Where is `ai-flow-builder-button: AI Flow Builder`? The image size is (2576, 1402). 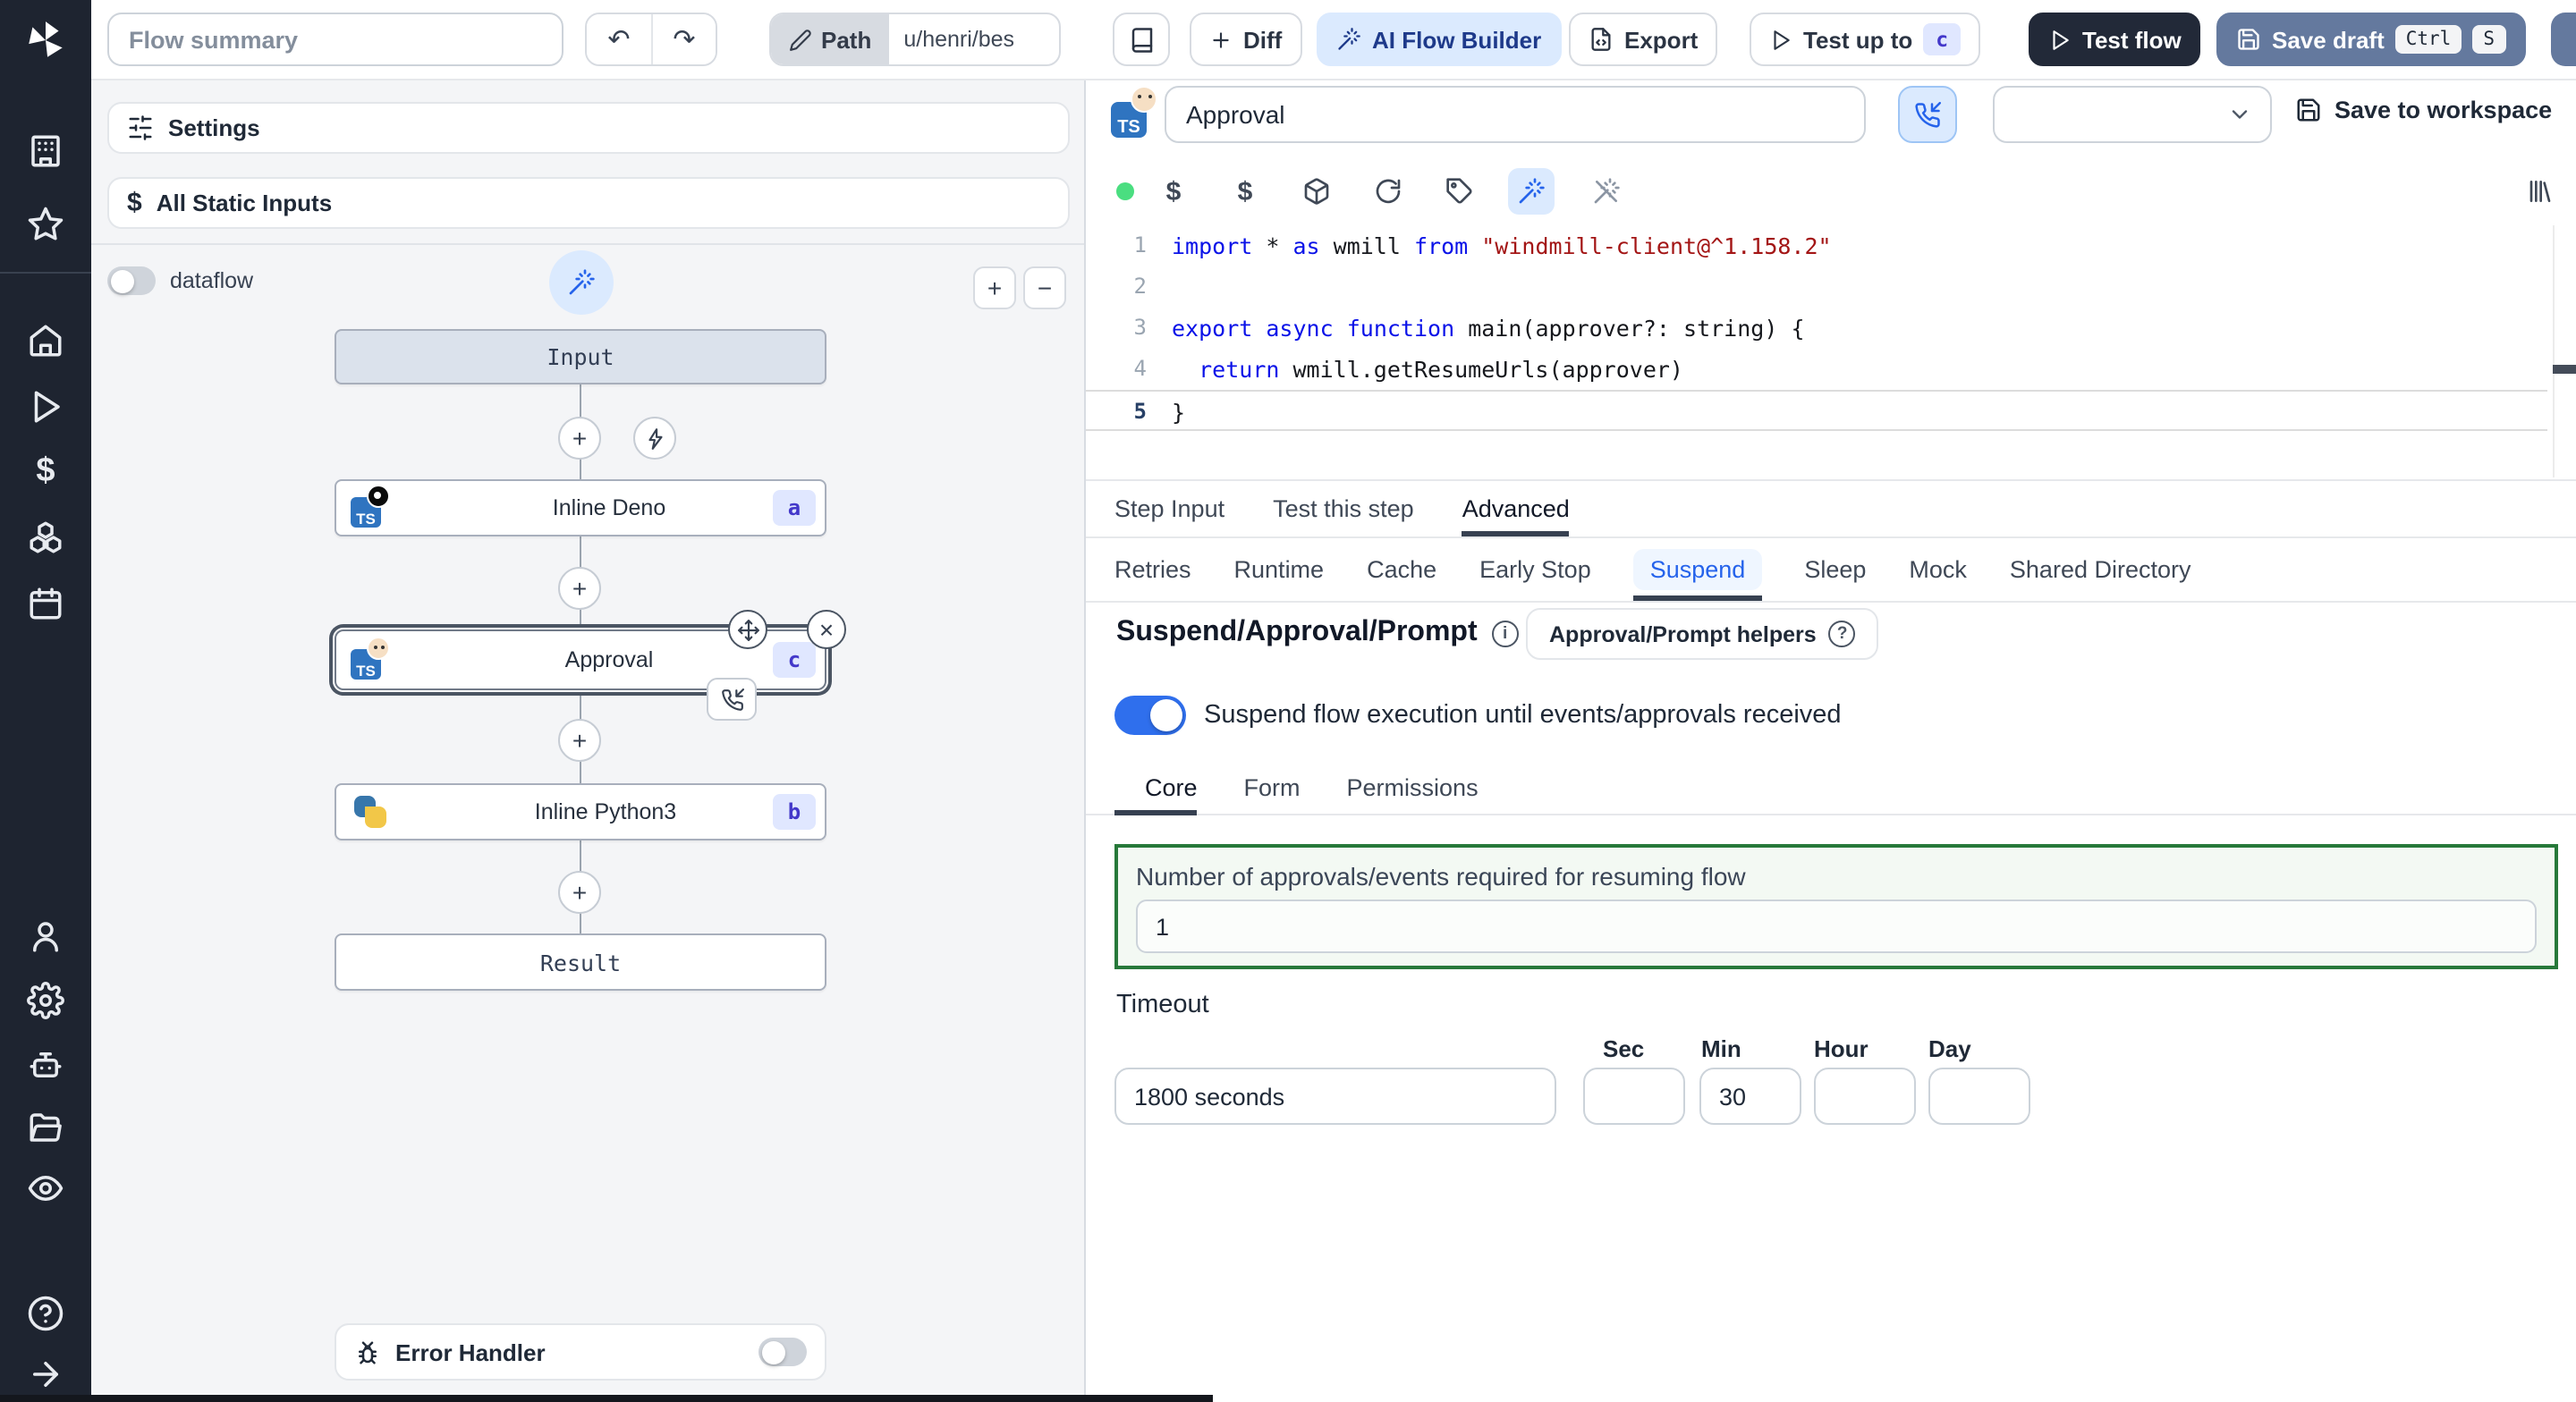
ai-flow-builder-button: AI Flow Builder is located at coordinates (1439, 39).